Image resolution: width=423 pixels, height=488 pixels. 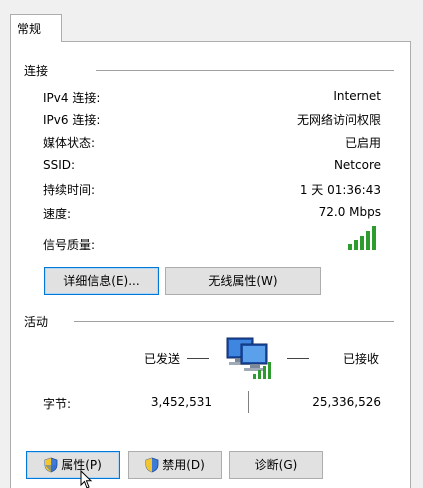 I want to click on bytes-received-value: 25,336,526, so click(x=346, y=402).